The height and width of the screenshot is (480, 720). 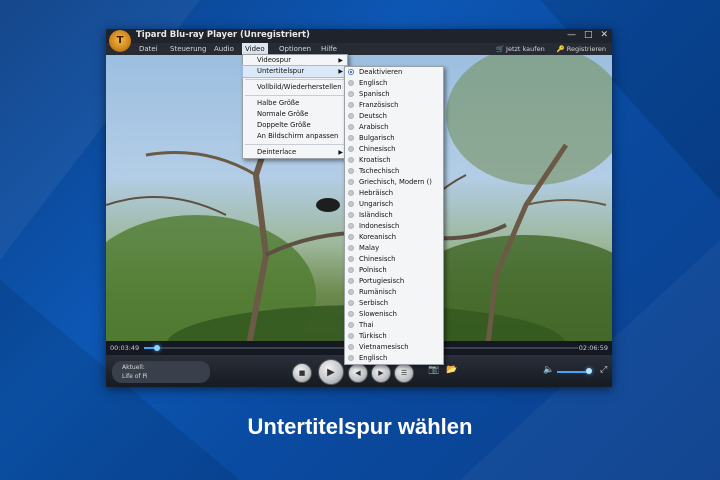 I want to click on subtitle-option: Ungarisch, so click(x=394, y=204).